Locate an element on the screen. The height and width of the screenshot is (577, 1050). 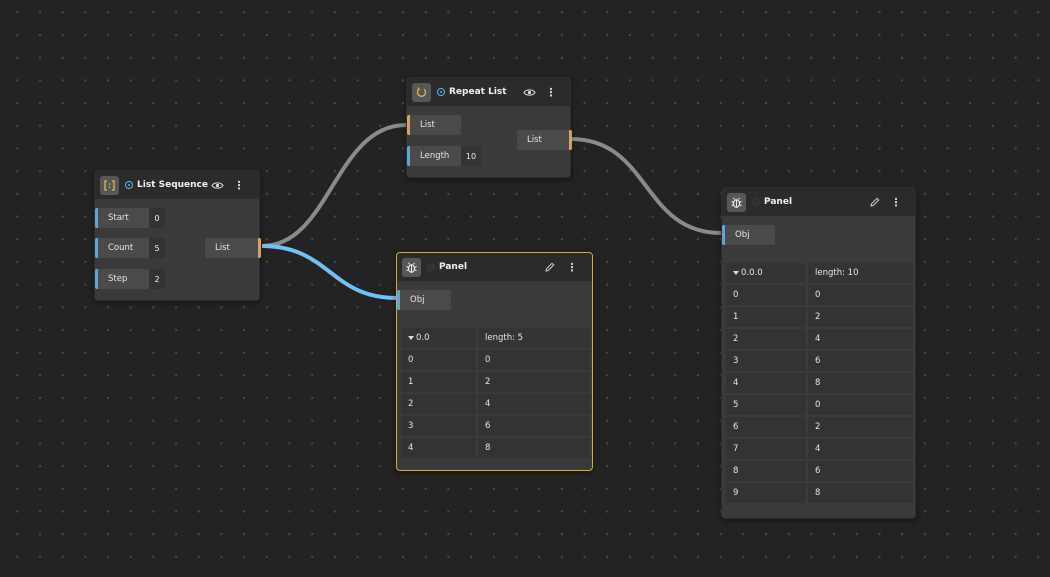
table-key-cell: 0.0.0 is located at coordinates (766, 273).